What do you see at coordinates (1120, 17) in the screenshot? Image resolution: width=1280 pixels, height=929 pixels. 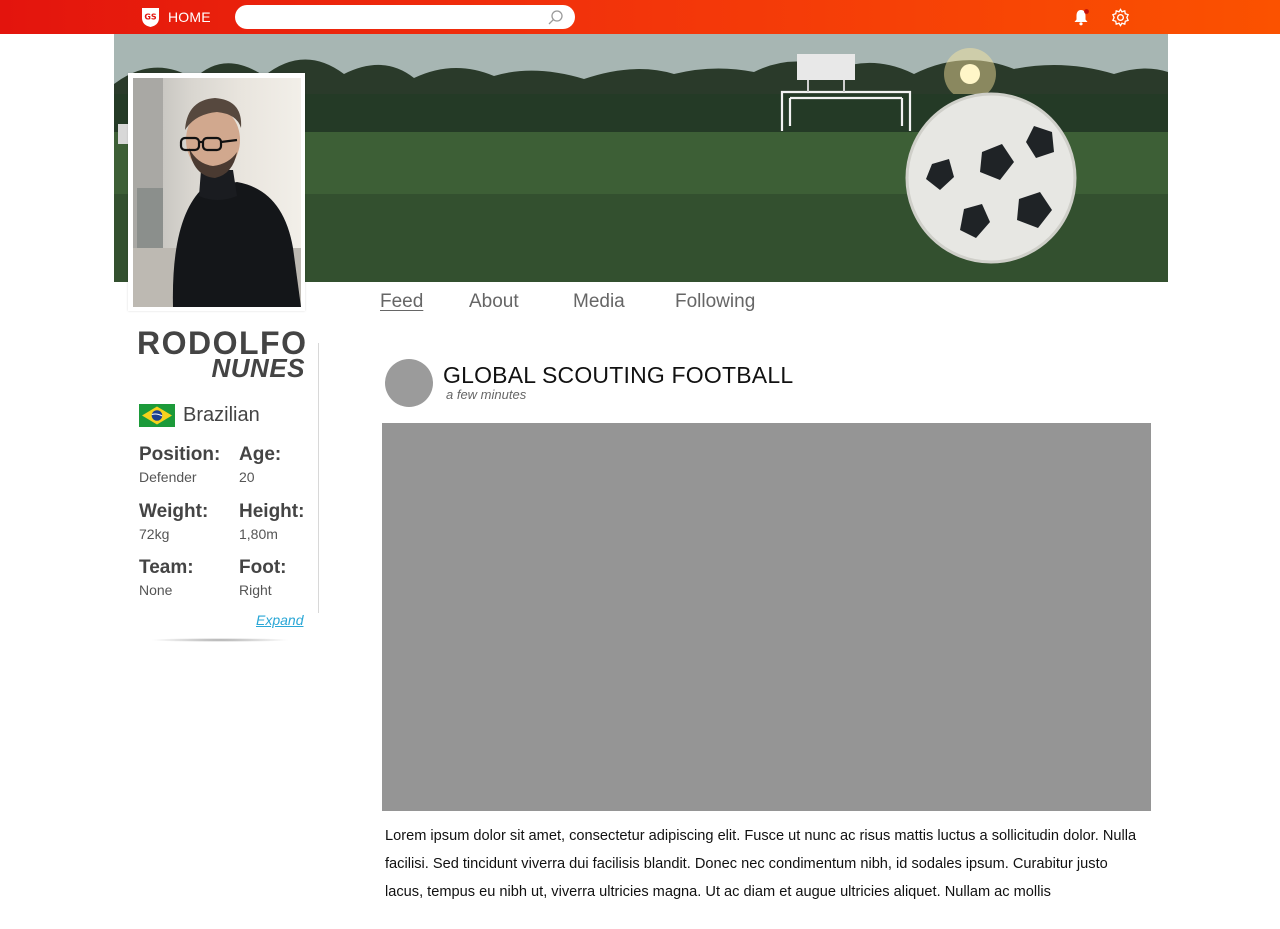 I see `gear-icon` at bounding box center [1120, 17].